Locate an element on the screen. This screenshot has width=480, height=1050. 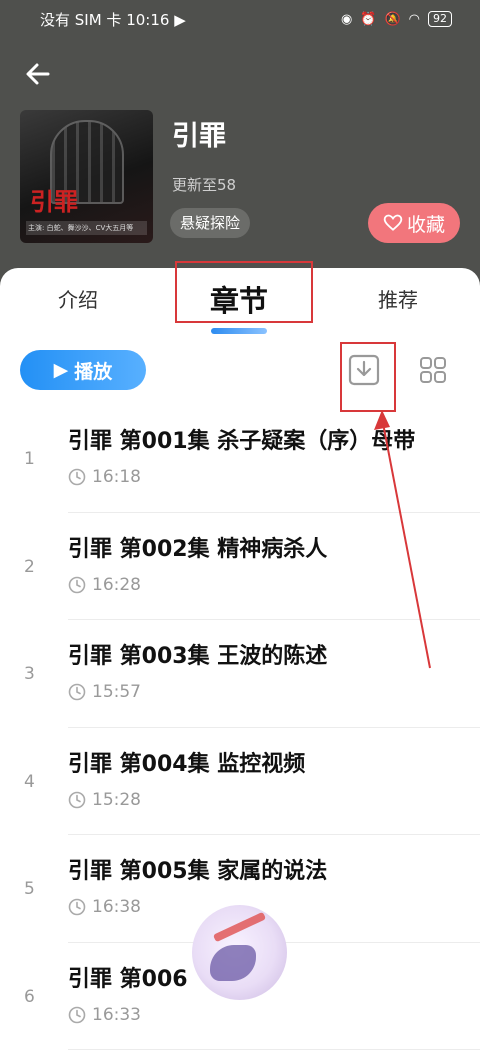
tab-recommend: 推荐 is located at coordinates (398, 298).